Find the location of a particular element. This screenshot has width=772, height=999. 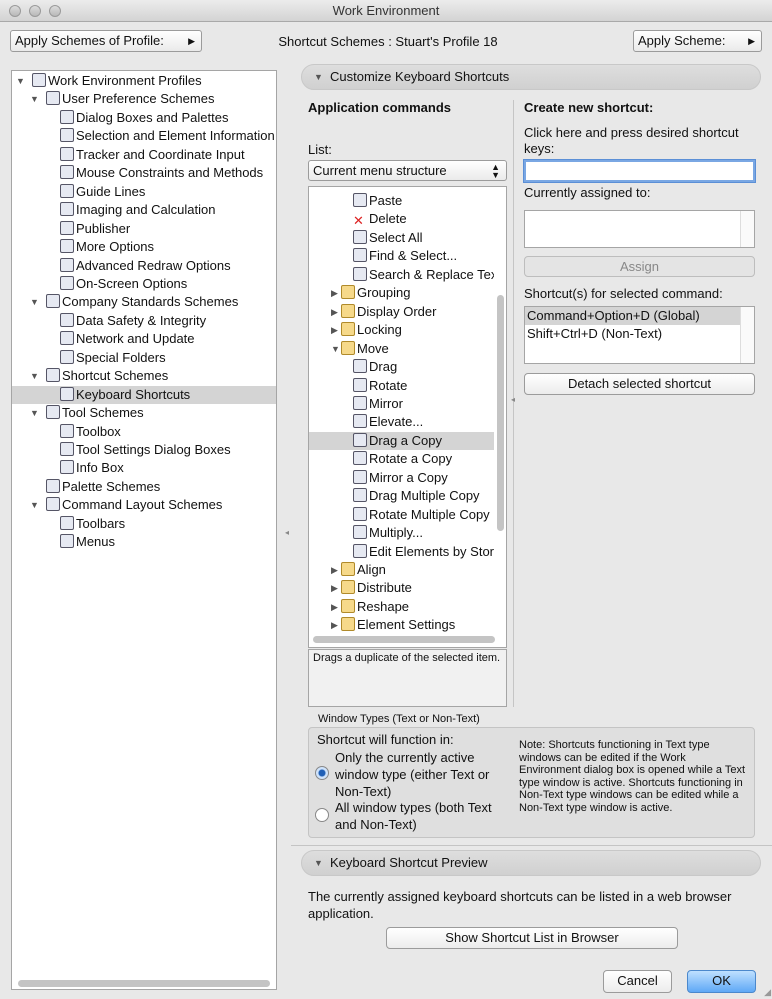

tree-item: Data Safety & Integrity is located at coordinates (144, 321).